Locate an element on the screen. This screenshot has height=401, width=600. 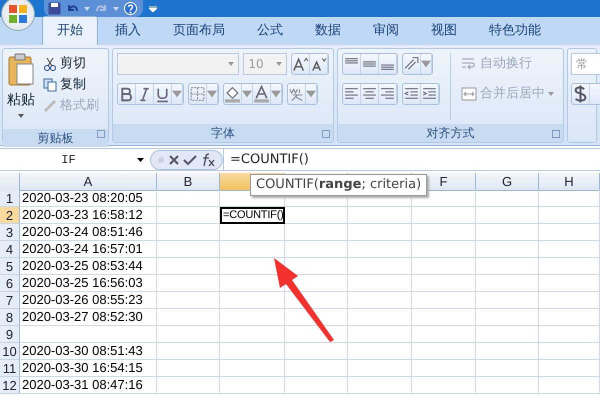
table-cell: 2020-03-25 16:56:03 is located at coordinates (88, 283).